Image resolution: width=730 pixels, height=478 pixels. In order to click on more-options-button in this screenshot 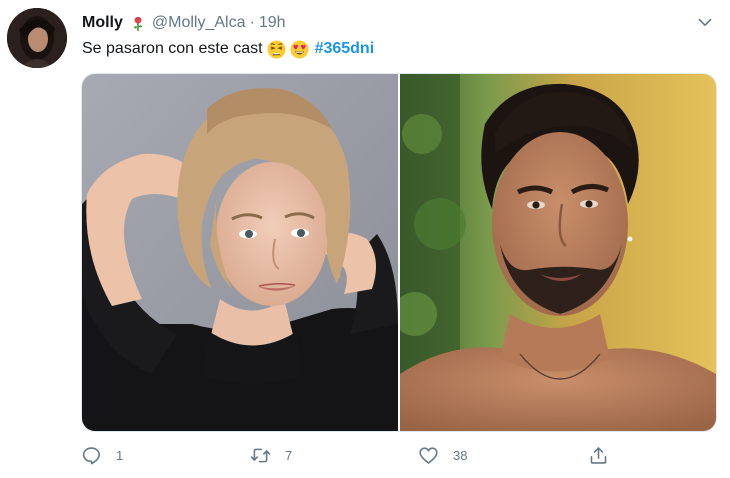, I will do `click(705, 22)`.